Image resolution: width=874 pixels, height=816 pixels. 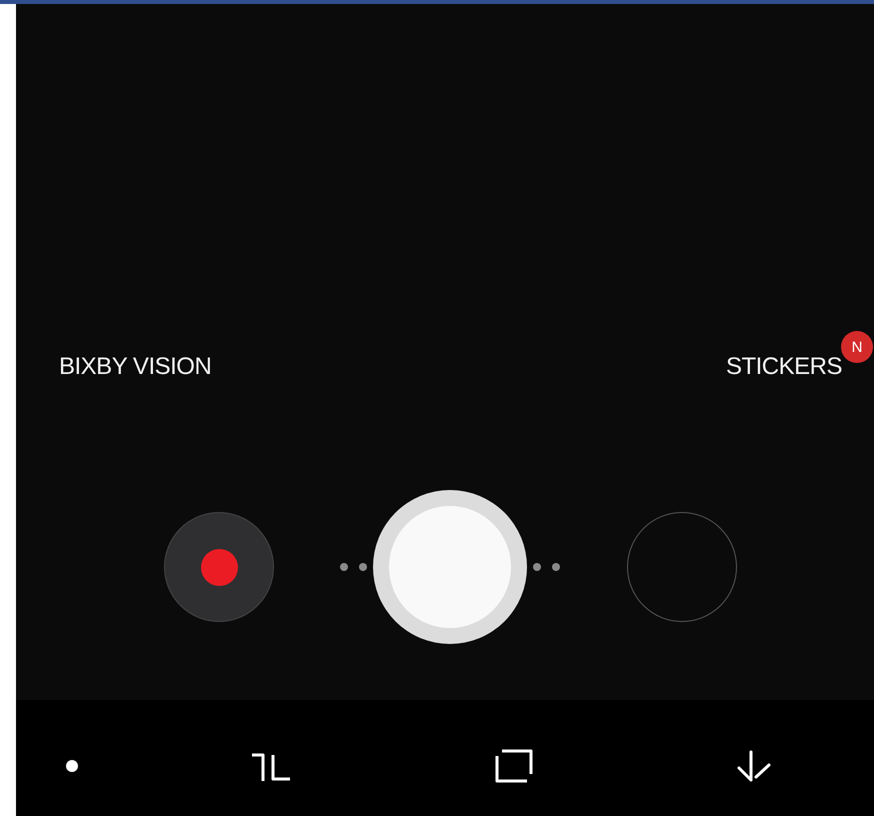 I want to click on bixby-vision-label: BIXBY VISION, so click(x=135, y=367).